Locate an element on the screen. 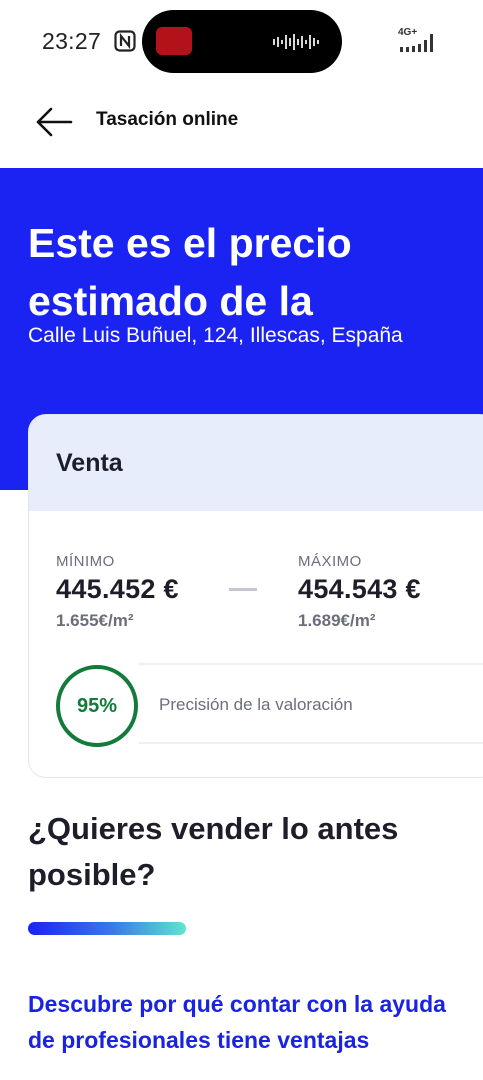 This screenshot has width=483, height=1080. dynamic-island is located at coordinates (242, 41).